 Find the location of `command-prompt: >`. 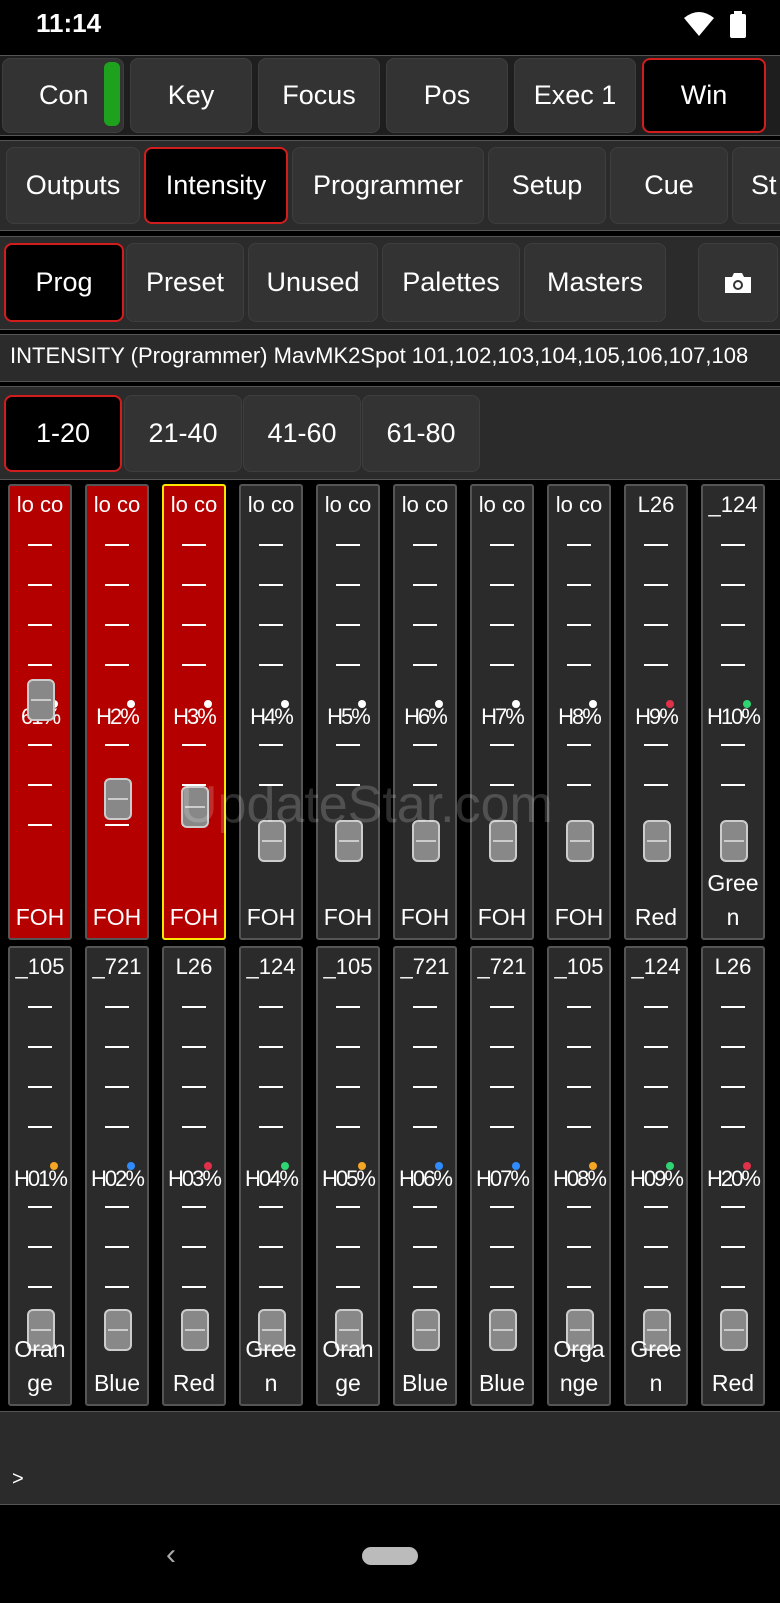

command-prompt: > is located at coordinates (18, 1479).